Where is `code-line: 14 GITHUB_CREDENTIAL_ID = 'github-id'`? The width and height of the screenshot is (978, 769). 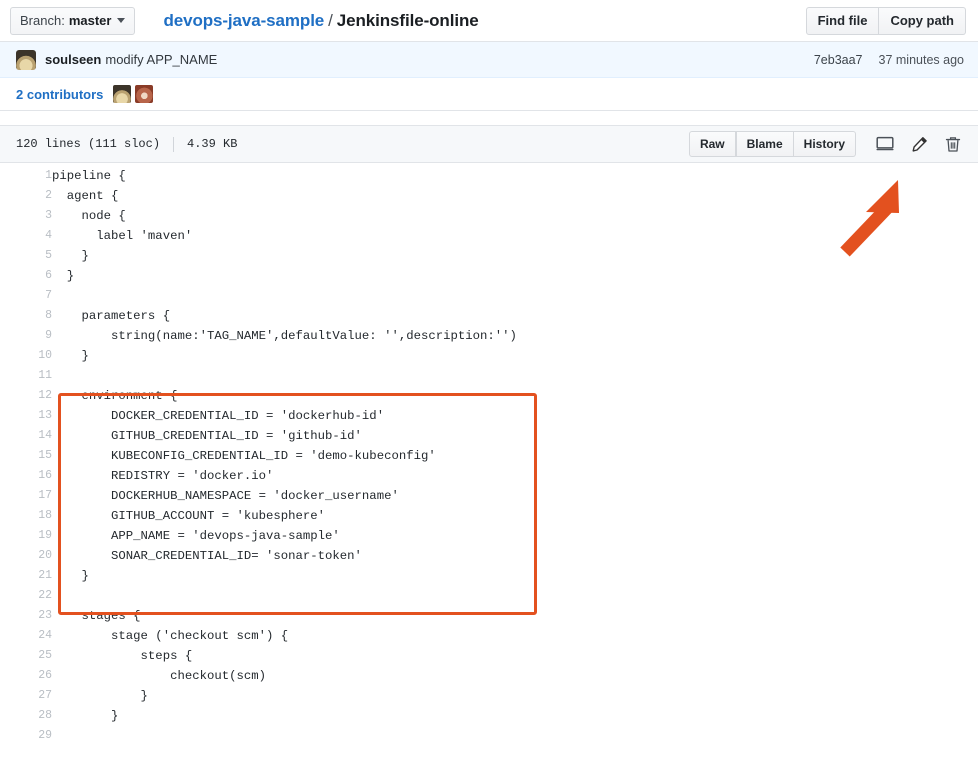
code-line: 14 GITHUB_CREDENTIAL_ID = 'github-id' is located at coordinates (489, 436).